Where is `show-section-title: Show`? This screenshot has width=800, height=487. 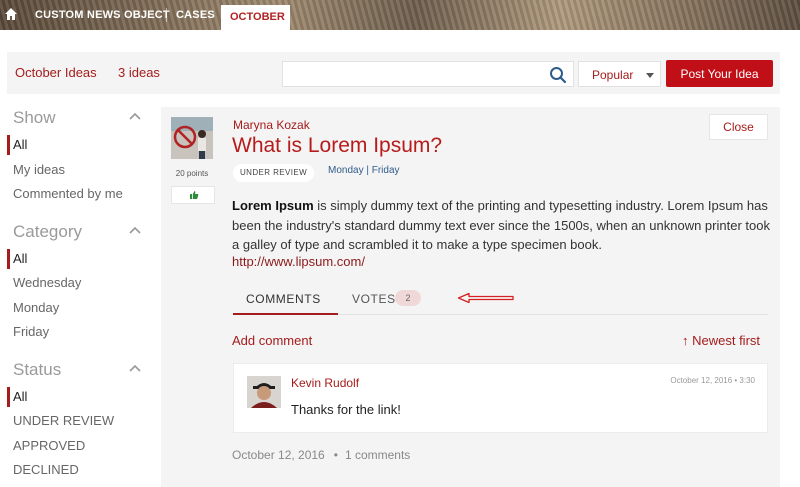 show-section-title: Show is located at coordinates (34, 118).